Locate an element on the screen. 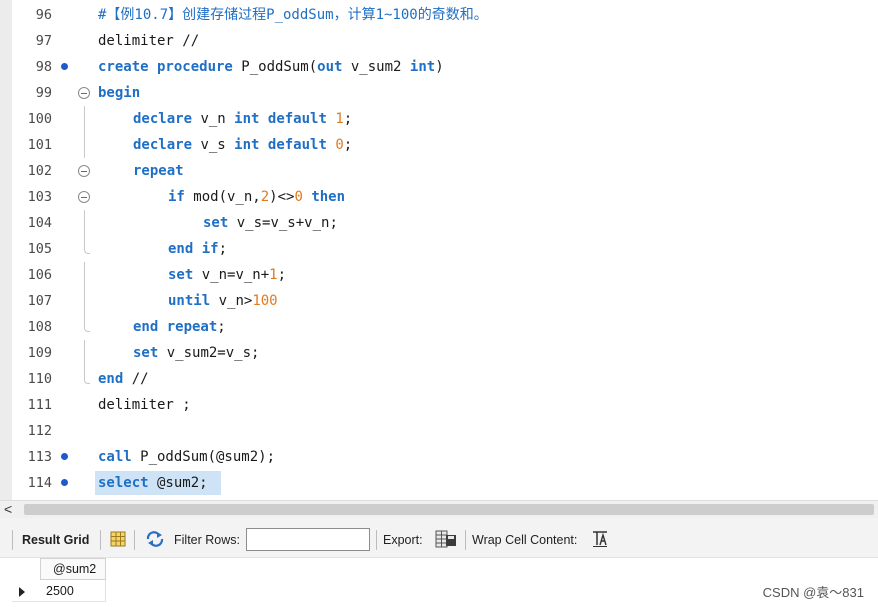  line-number: 100 is located at coordinates (39, 119).